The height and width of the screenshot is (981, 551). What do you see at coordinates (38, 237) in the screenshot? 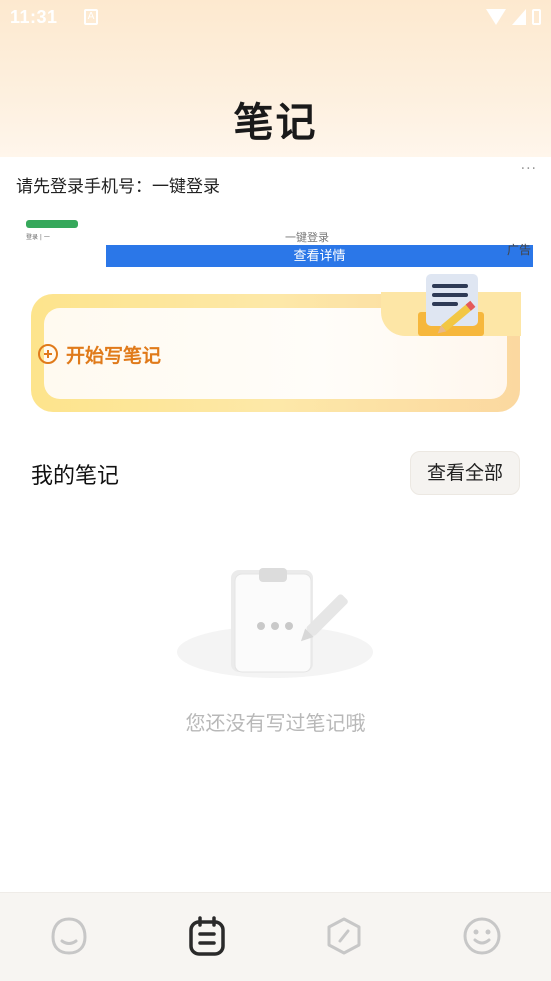
I see `ad-thumbnail-caption: 登录 | 一` at bounding box center [38, 237].